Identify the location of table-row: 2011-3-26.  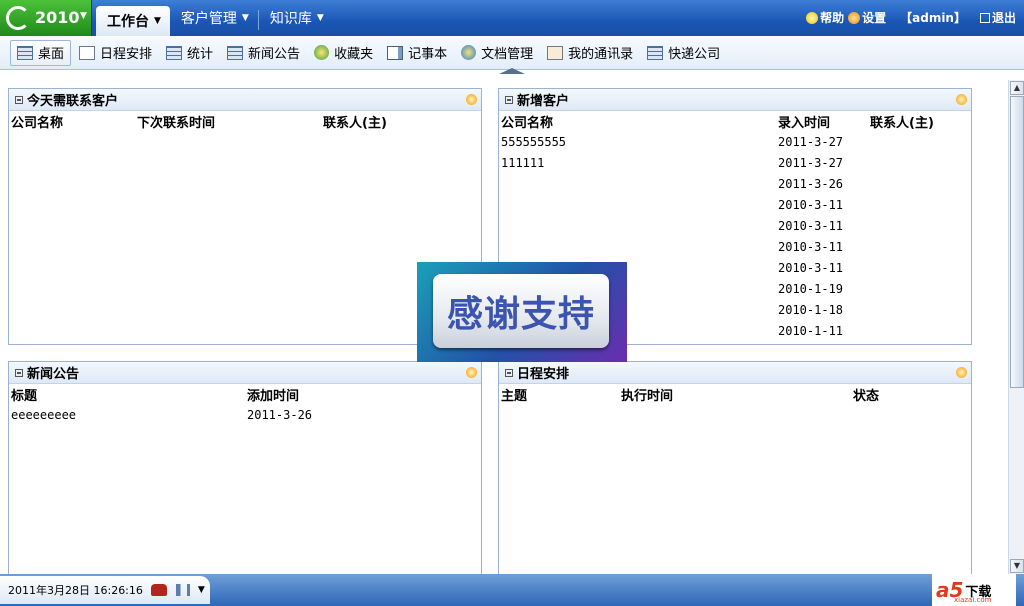
(735, 183).